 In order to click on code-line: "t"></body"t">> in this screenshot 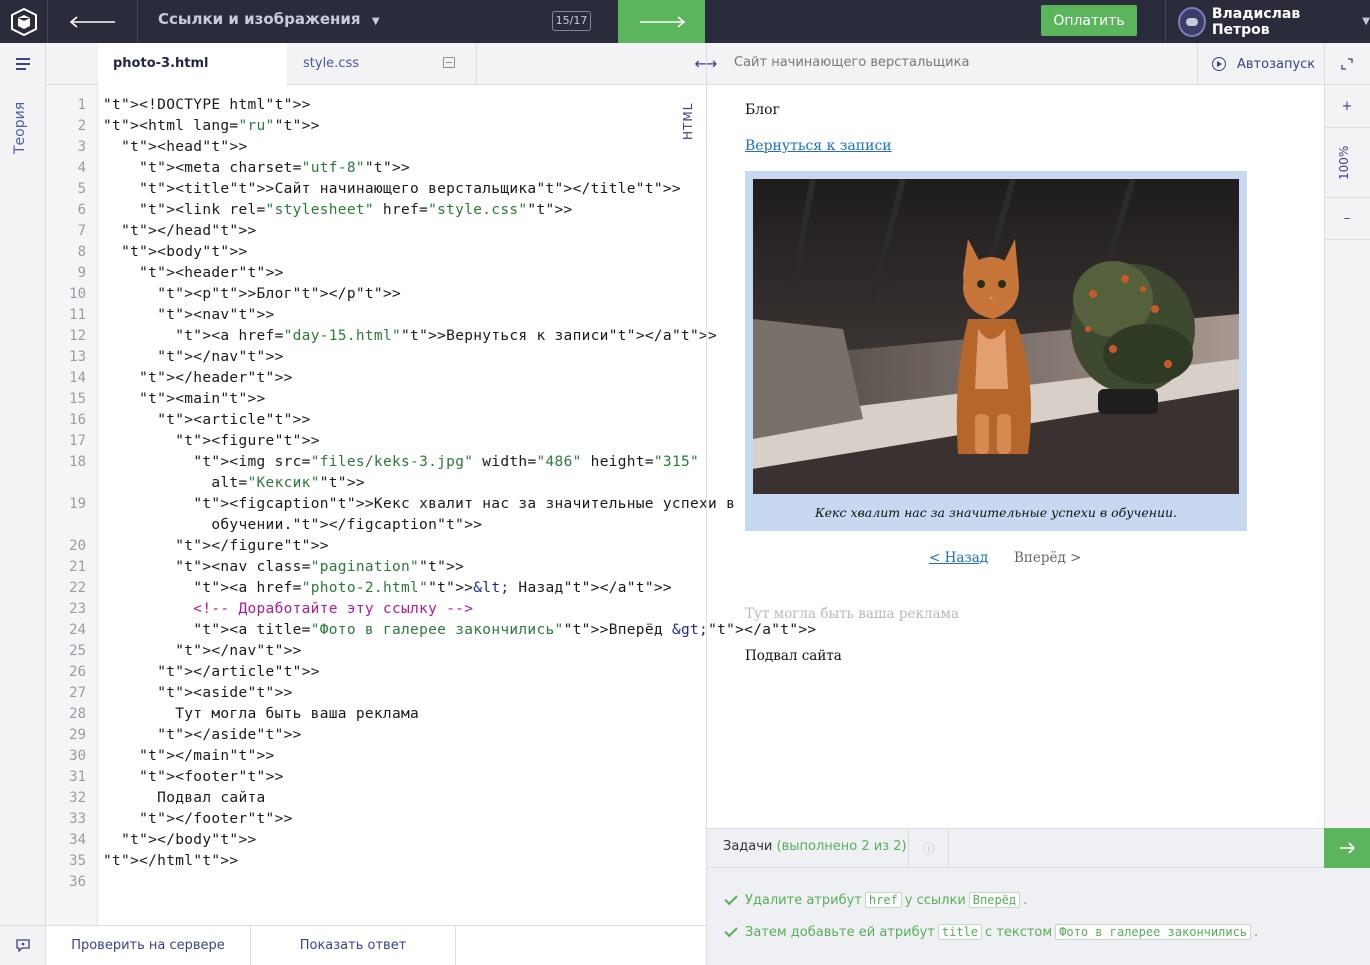, I will do `click(189, 840)`.